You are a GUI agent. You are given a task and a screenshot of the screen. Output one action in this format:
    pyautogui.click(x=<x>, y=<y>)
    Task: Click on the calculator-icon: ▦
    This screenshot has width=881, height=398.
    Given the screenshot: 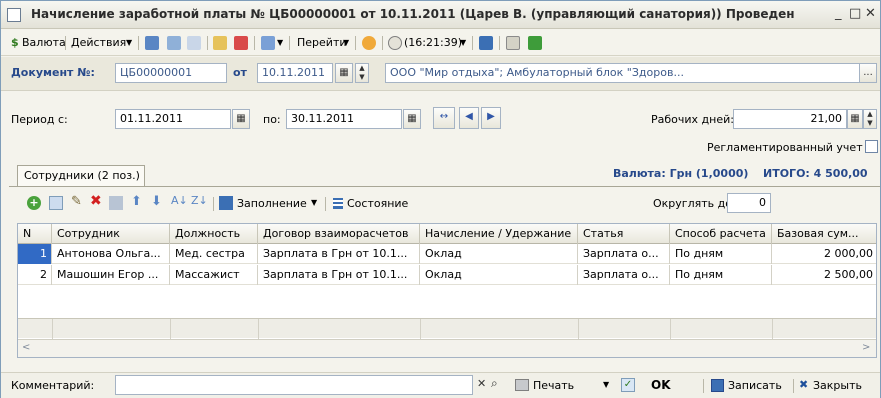 What is the action you would take?
    pyautogui.click(x=855, y=119)
    